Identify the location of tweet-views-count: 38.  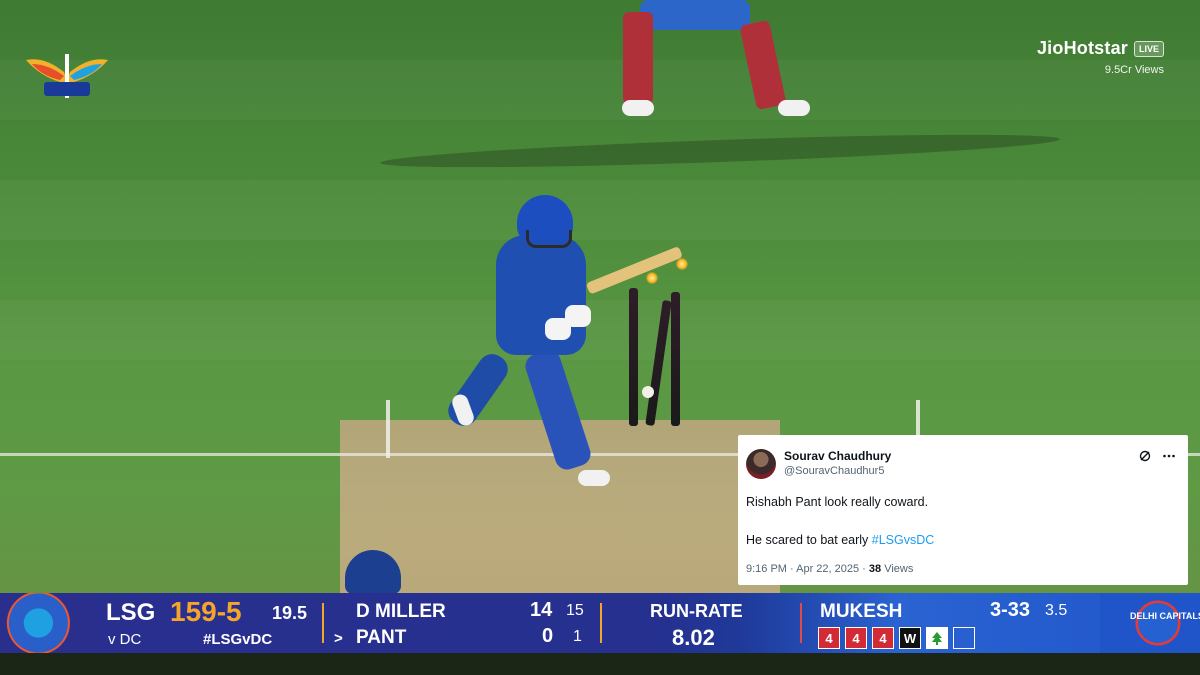
(875, 569).